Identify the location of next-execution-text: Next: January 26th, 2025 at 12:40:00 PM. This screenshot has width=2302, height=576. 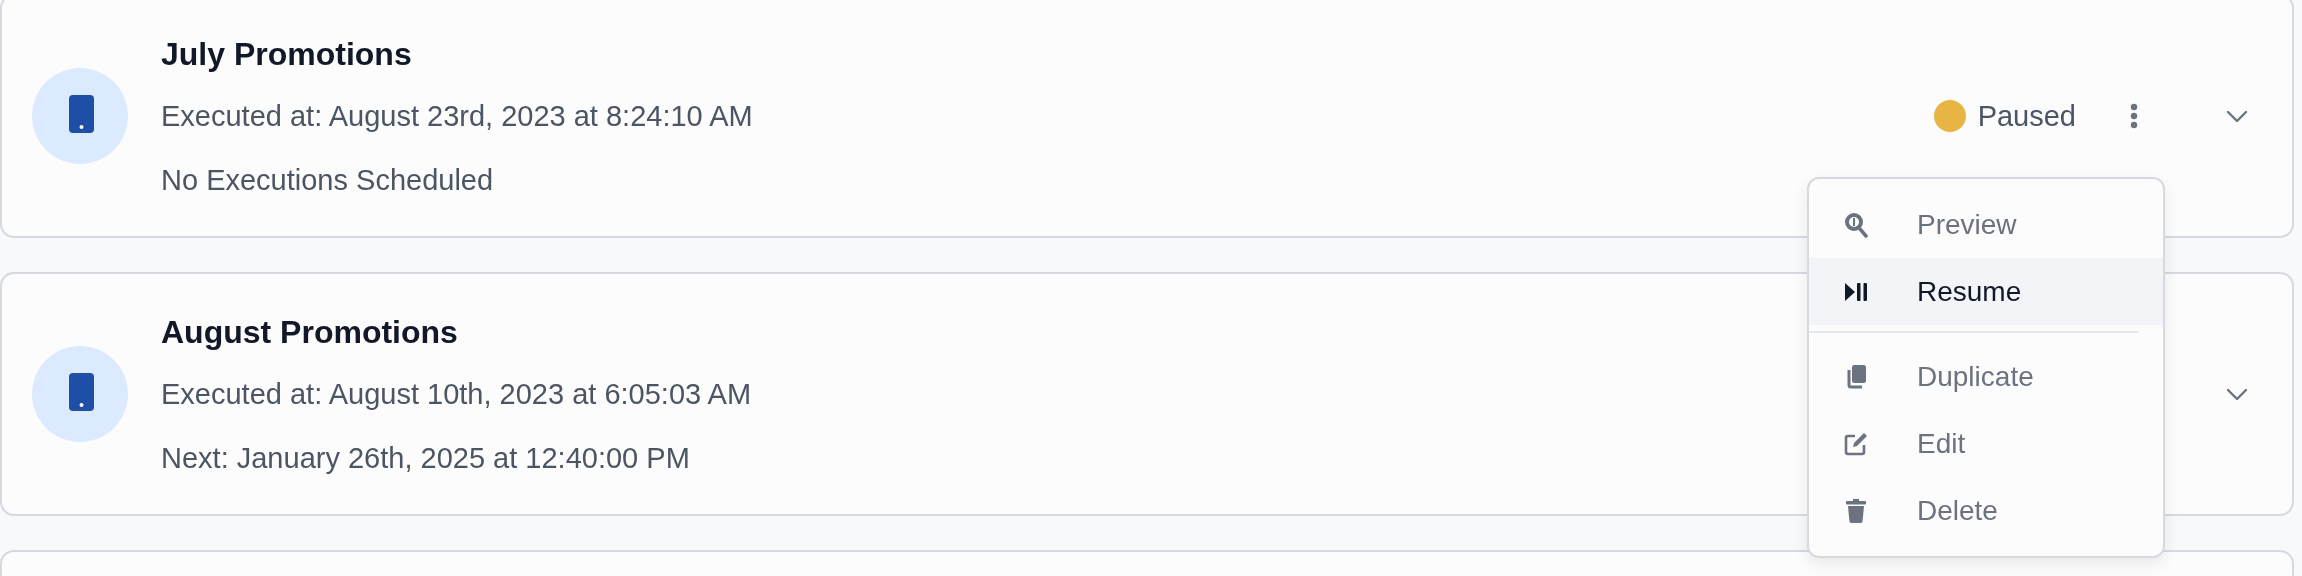
(425, 458).